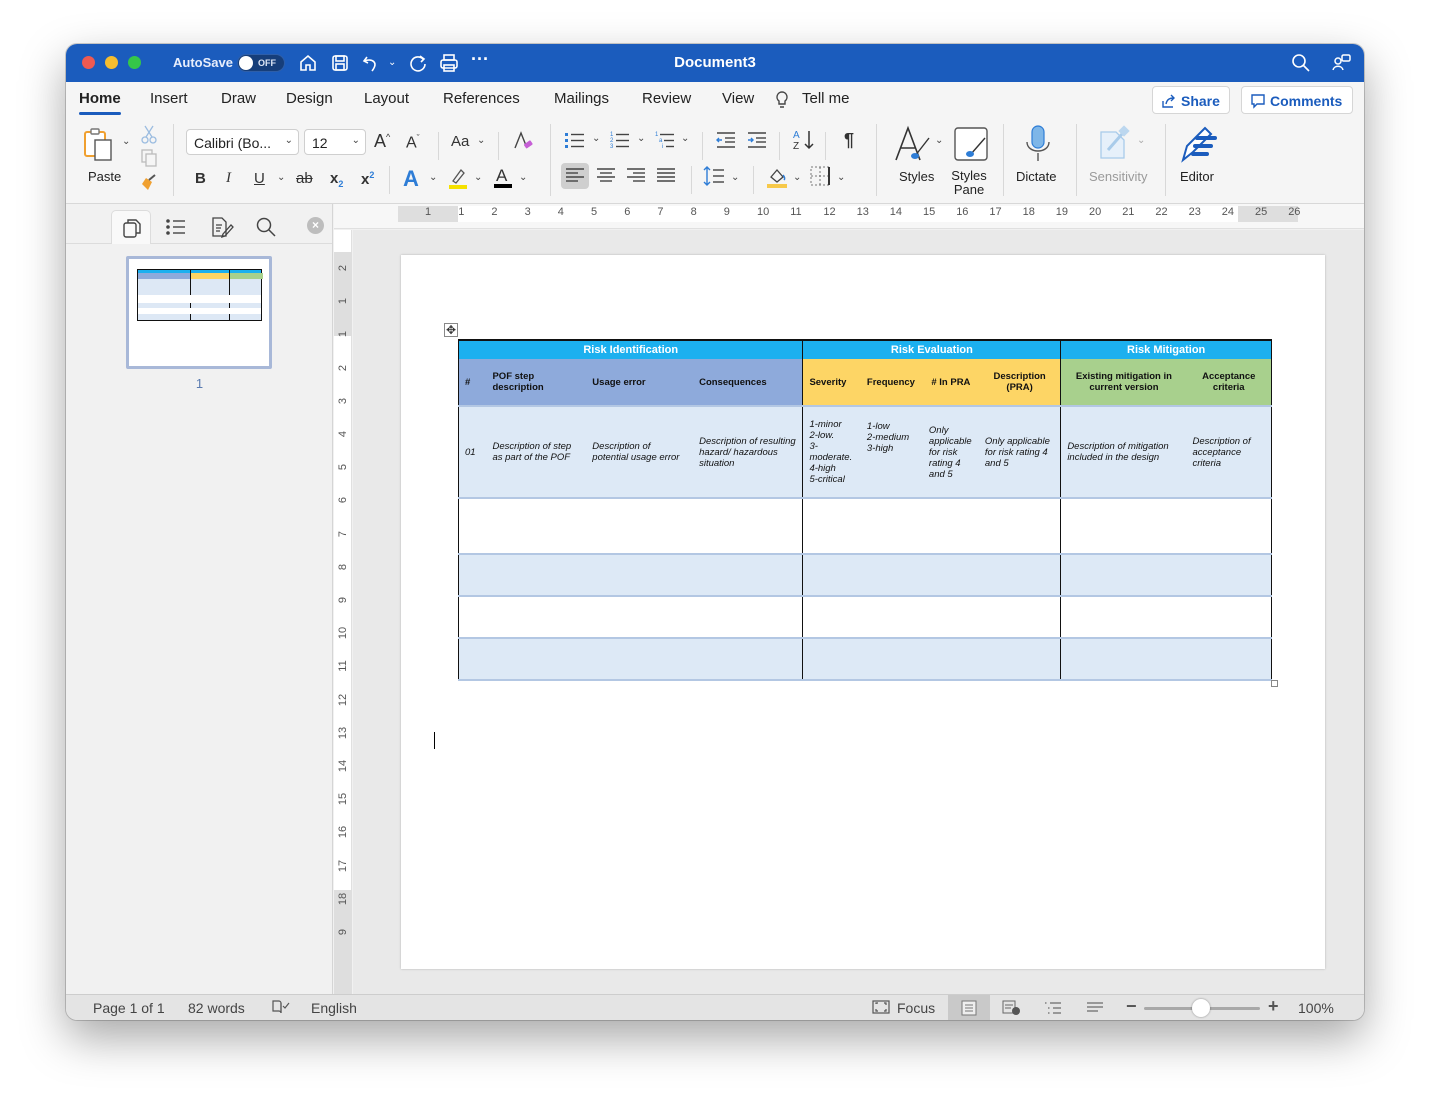 This screenshot has width=1430, height=1107. Describe the element at coordinates (433, 177) in the screenshot. I see `text-effects-dropdown-icon: ⌄` at that location.